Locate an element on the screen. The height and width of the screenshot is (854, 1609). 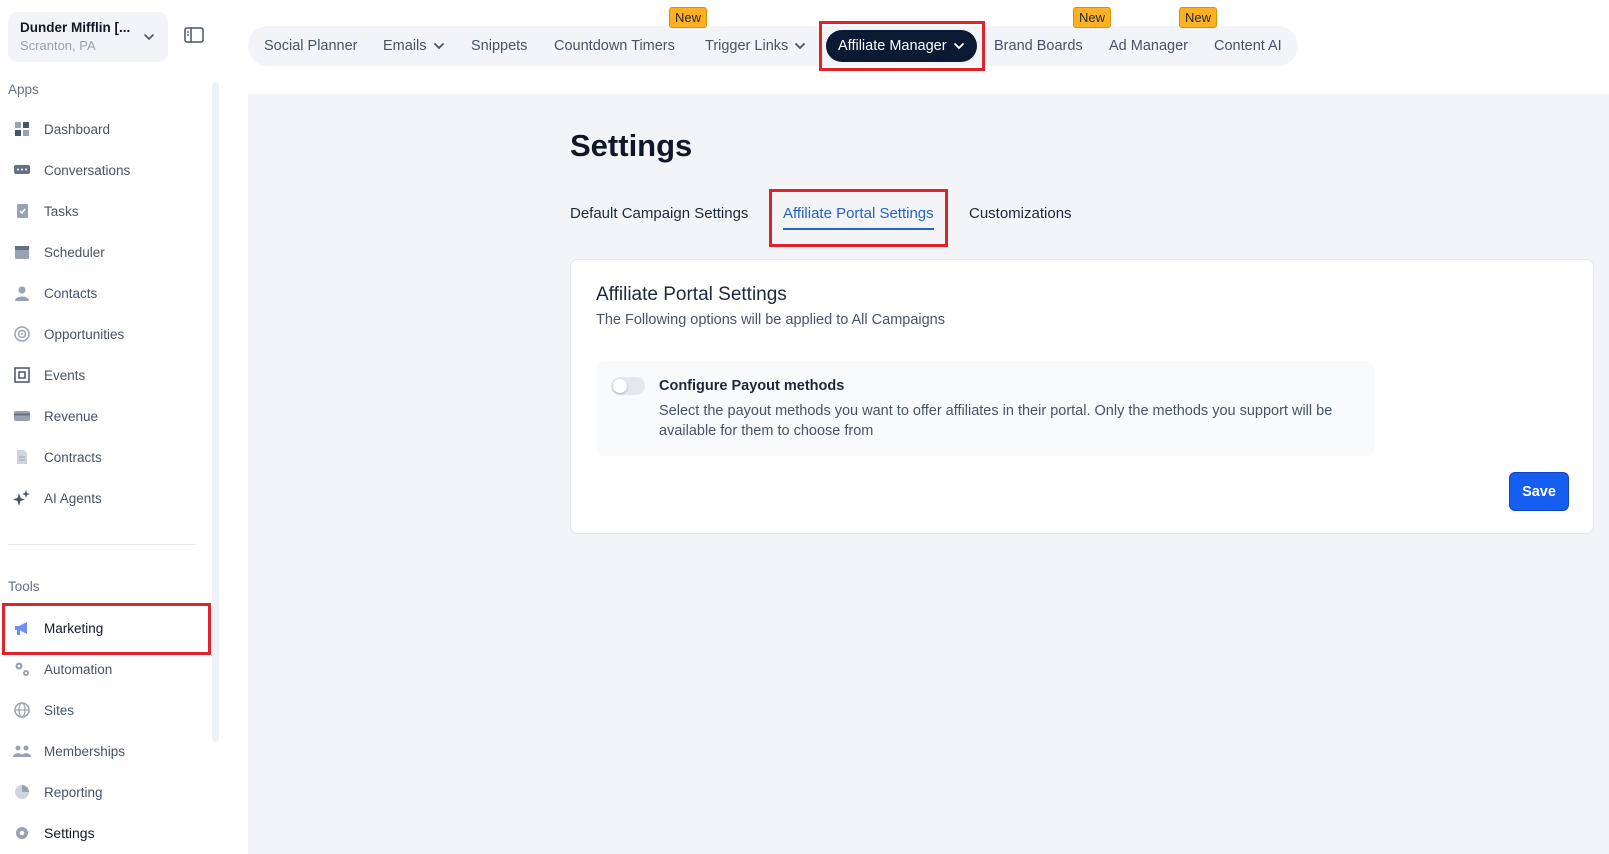
sidebar-item-label: Conversations is located at coordinates (87, 170).